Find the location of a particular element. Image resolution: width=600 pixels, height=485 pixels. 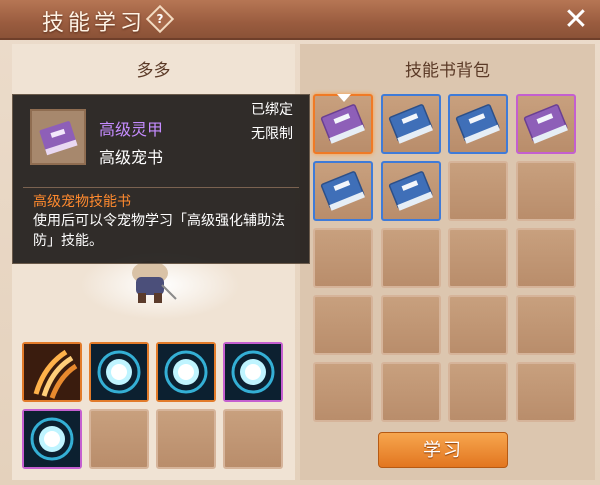

item-category: 高级宠物技能书 is located at coordinates (82, 202).